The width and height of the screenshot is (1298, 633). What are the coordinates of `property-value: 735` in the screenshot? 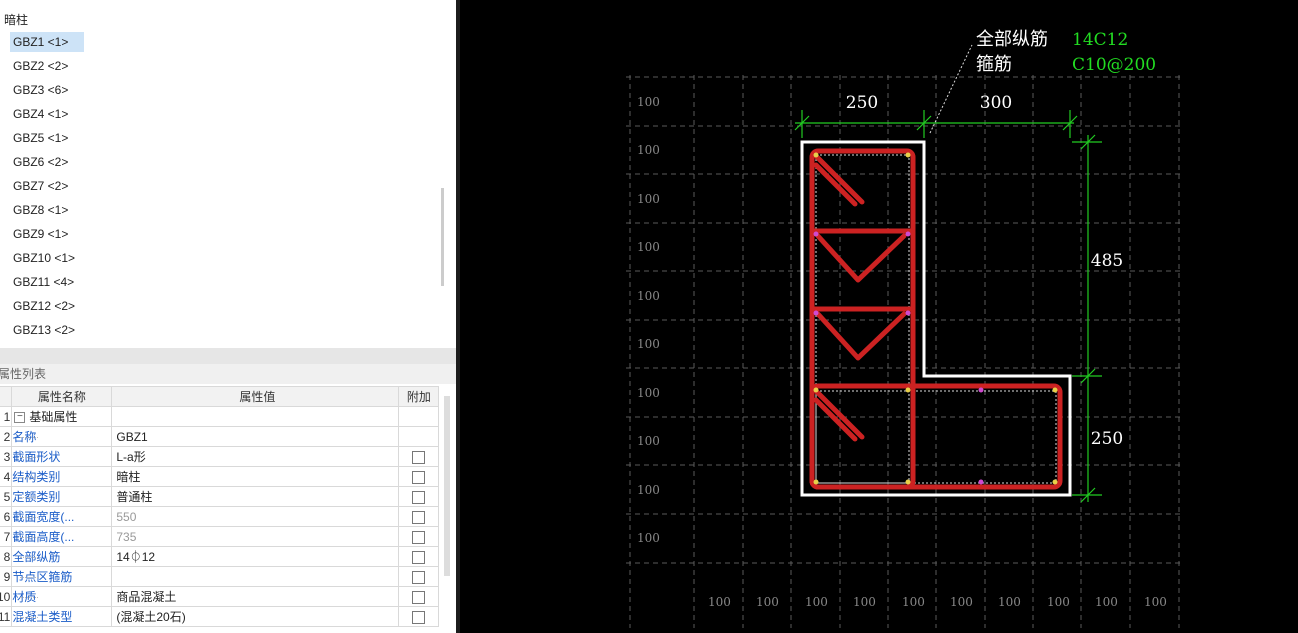 It's located at (255, 536).